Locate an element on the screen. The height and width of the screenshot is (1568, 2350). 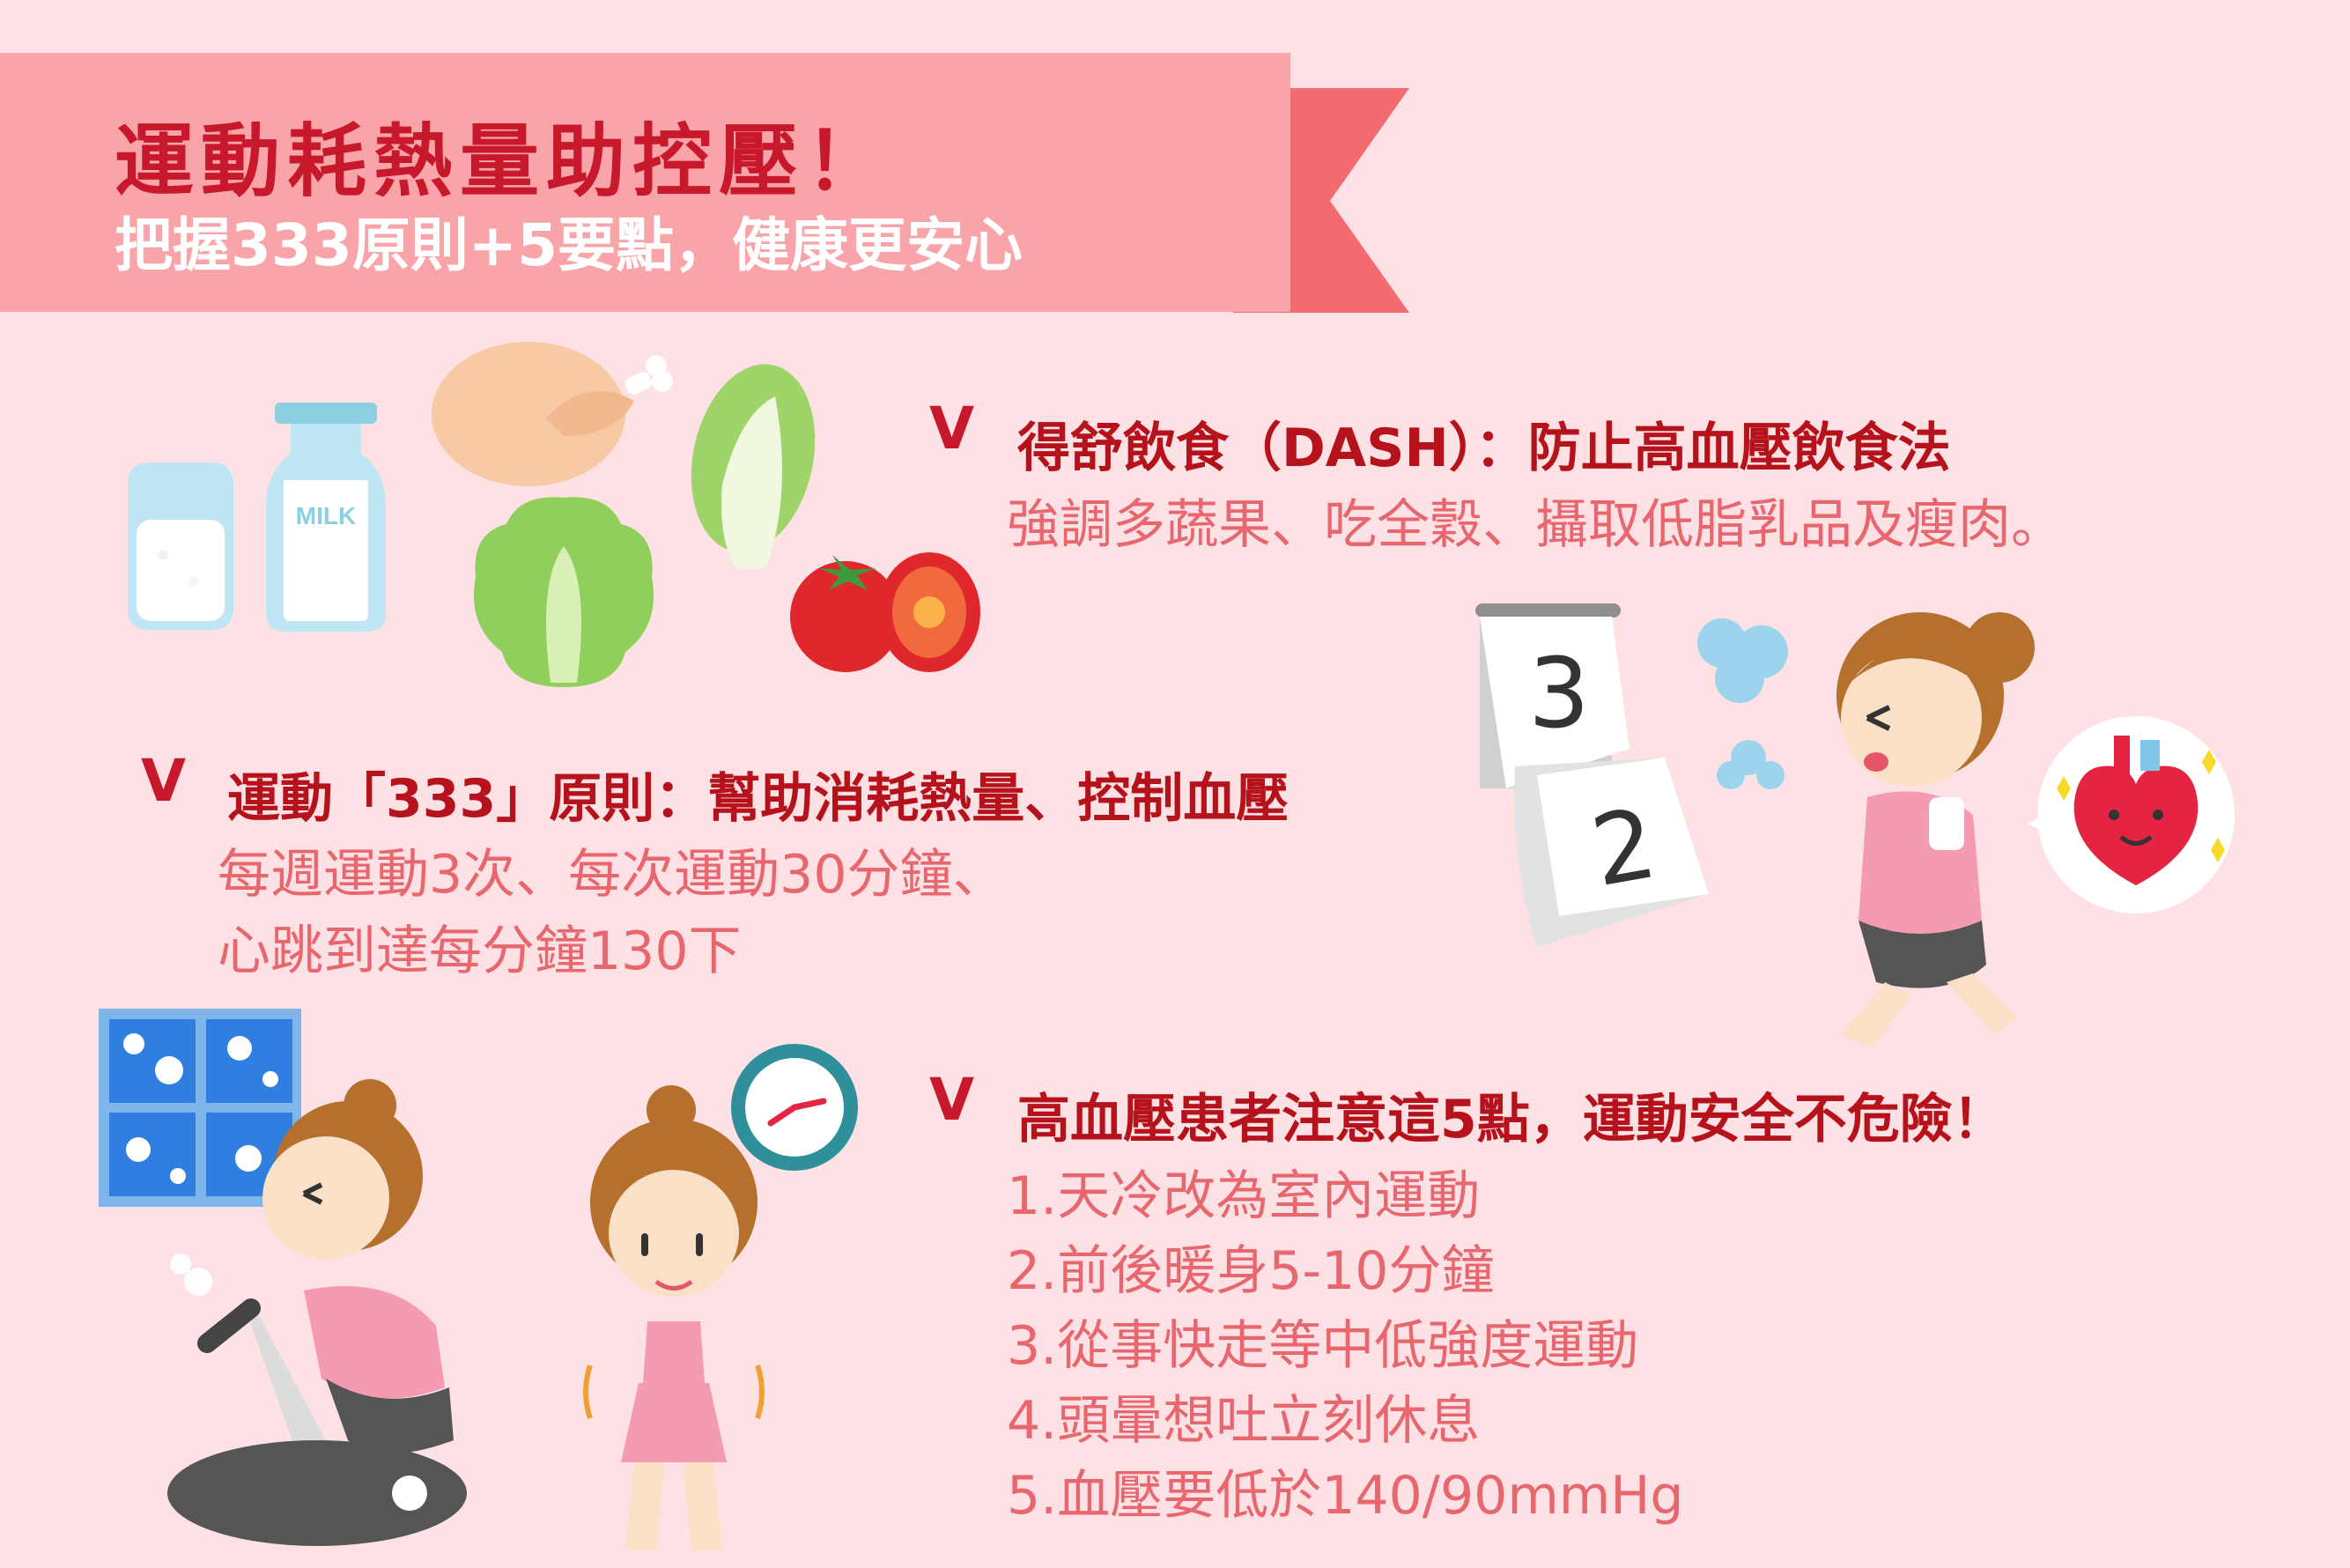
tip-item-4: 4.頭暈想吐立刻休息 is located at coordinates (1244, 1421).